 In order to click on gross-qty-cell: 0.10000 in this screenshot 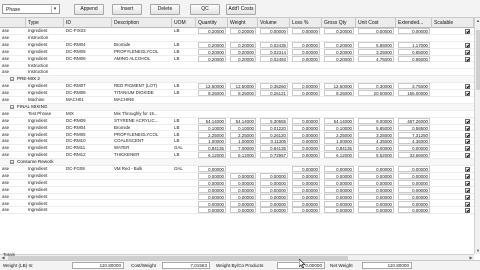, I will do `click(339, 127)`.